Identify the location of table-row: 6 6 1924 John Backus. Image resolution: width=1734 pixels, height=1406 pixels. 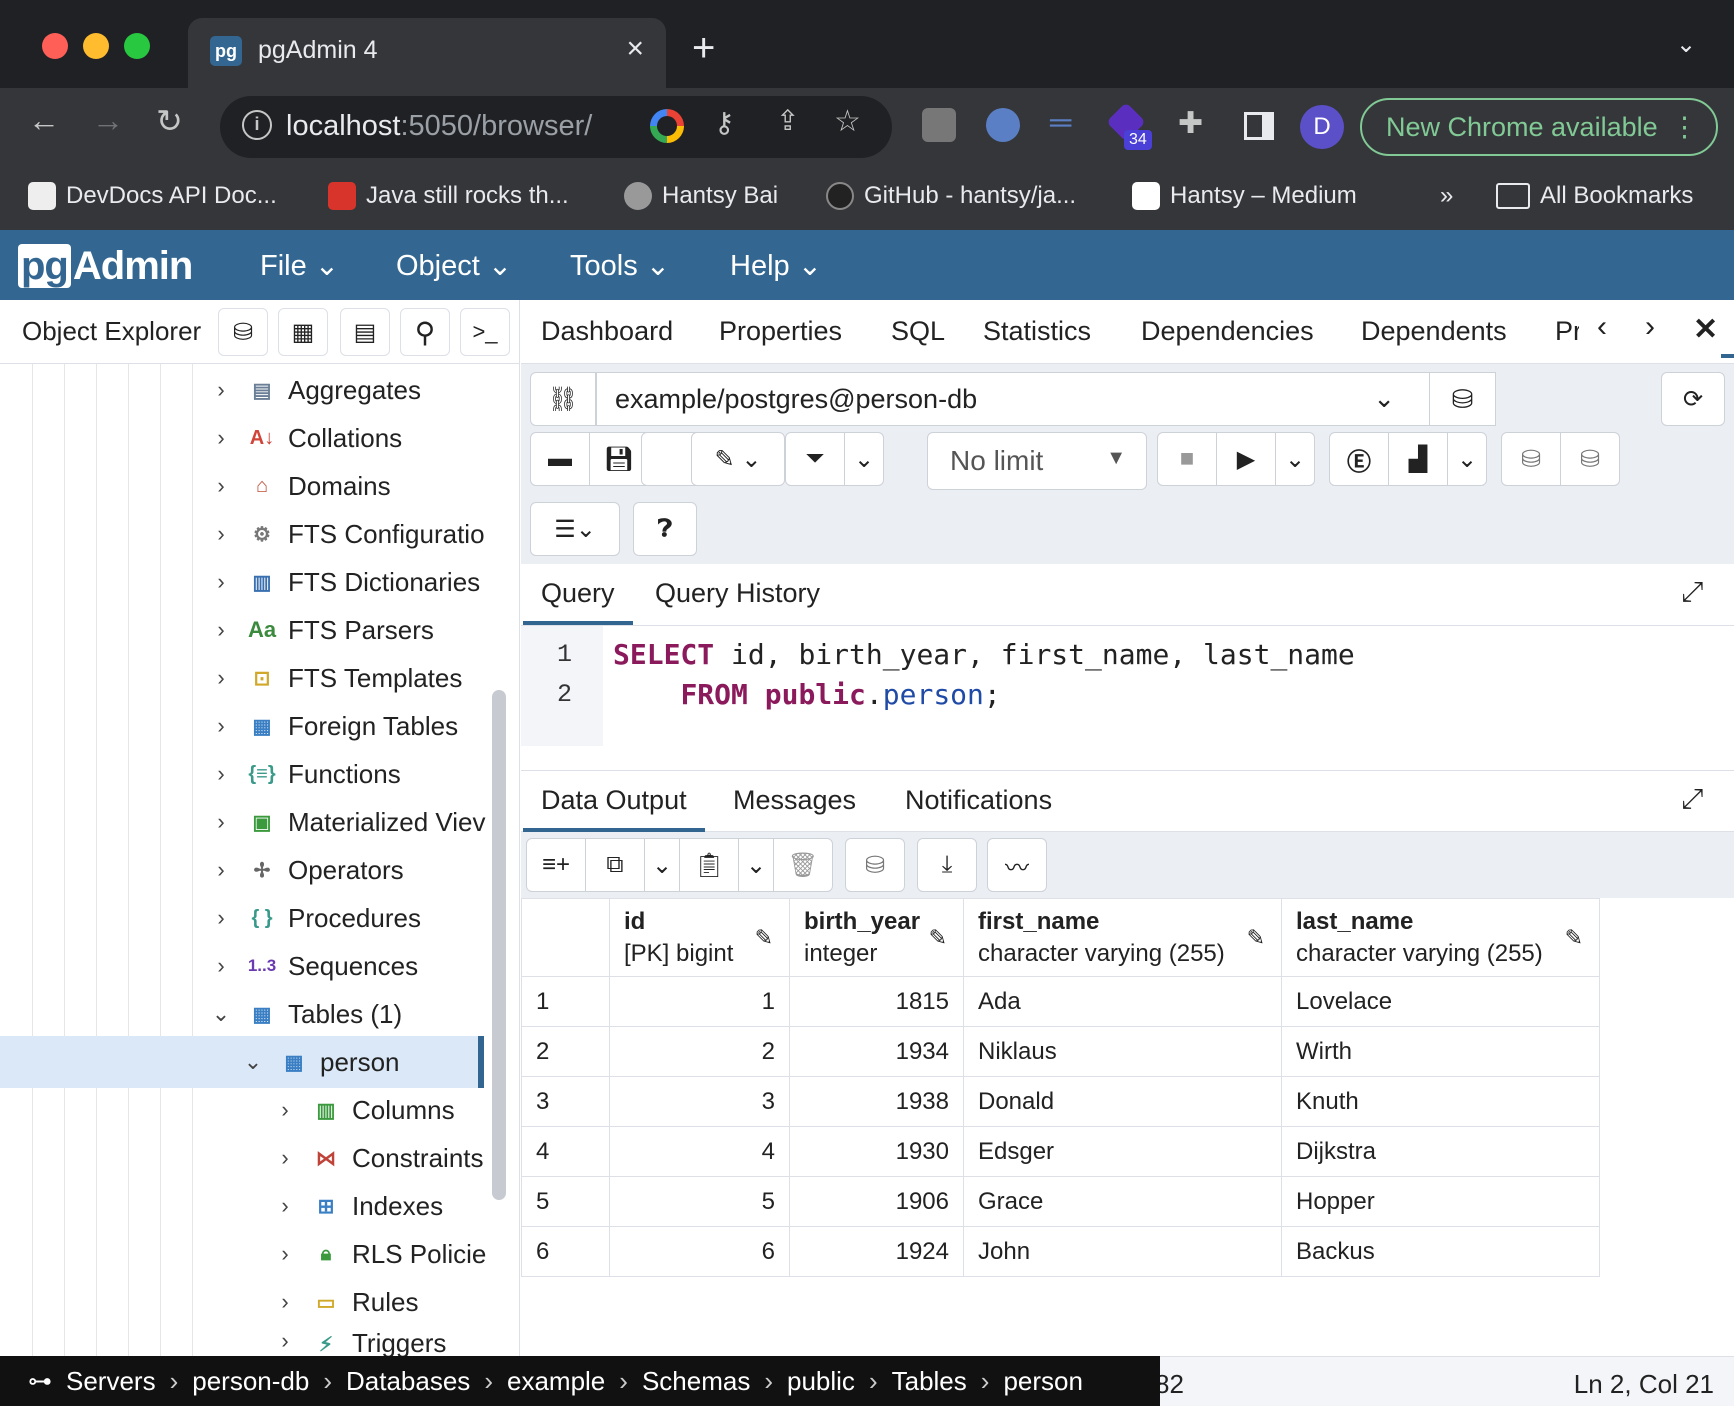
(1060, 1251).